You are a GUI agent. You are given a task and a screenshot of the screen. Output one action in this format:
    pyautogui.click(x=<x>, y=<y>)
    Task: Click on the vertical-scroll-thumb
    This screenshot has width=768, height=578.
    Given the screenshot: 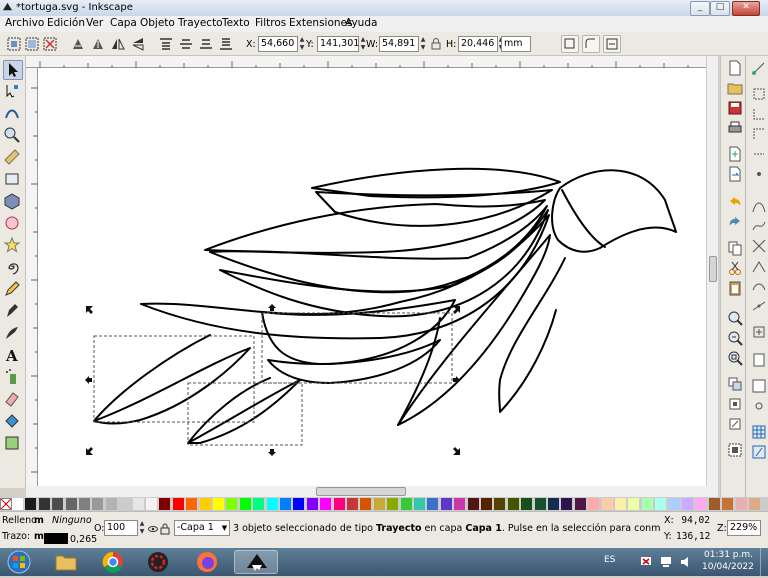 What is the action you would take?
    pyautogui.click(x=713, y=269)
    